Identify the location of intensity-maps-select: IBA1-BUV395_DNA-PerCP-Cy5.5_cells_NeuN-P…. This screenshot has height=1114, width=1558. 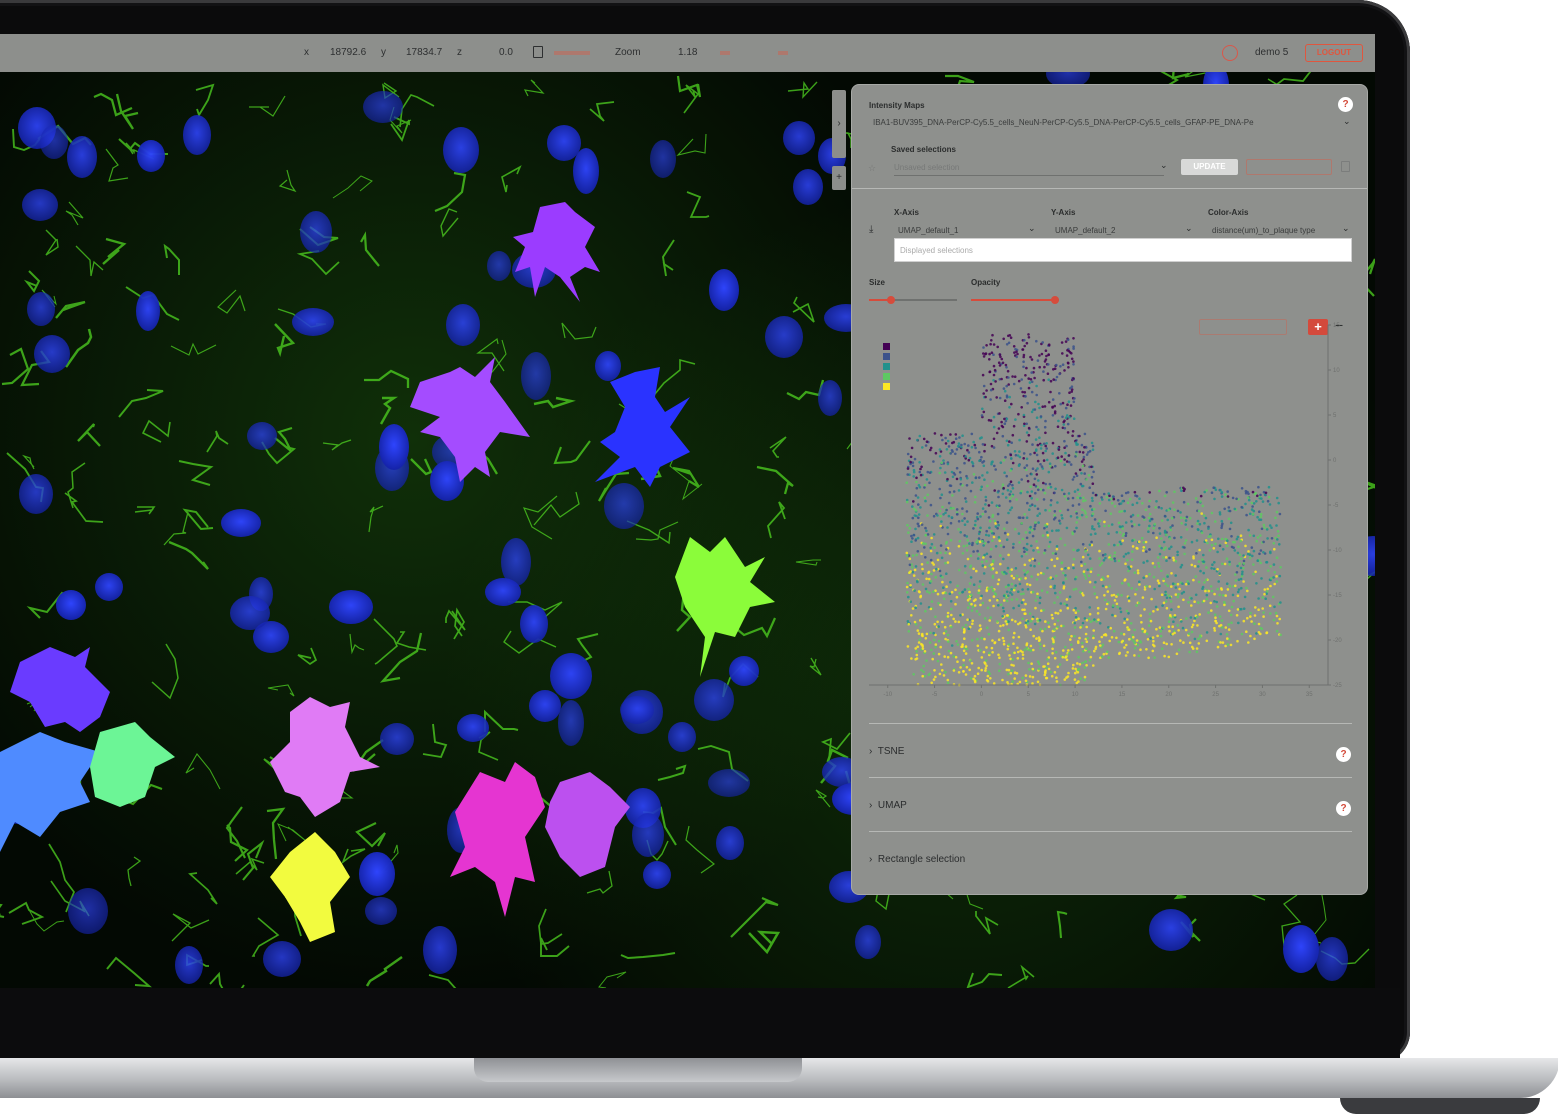
(1105, 122).